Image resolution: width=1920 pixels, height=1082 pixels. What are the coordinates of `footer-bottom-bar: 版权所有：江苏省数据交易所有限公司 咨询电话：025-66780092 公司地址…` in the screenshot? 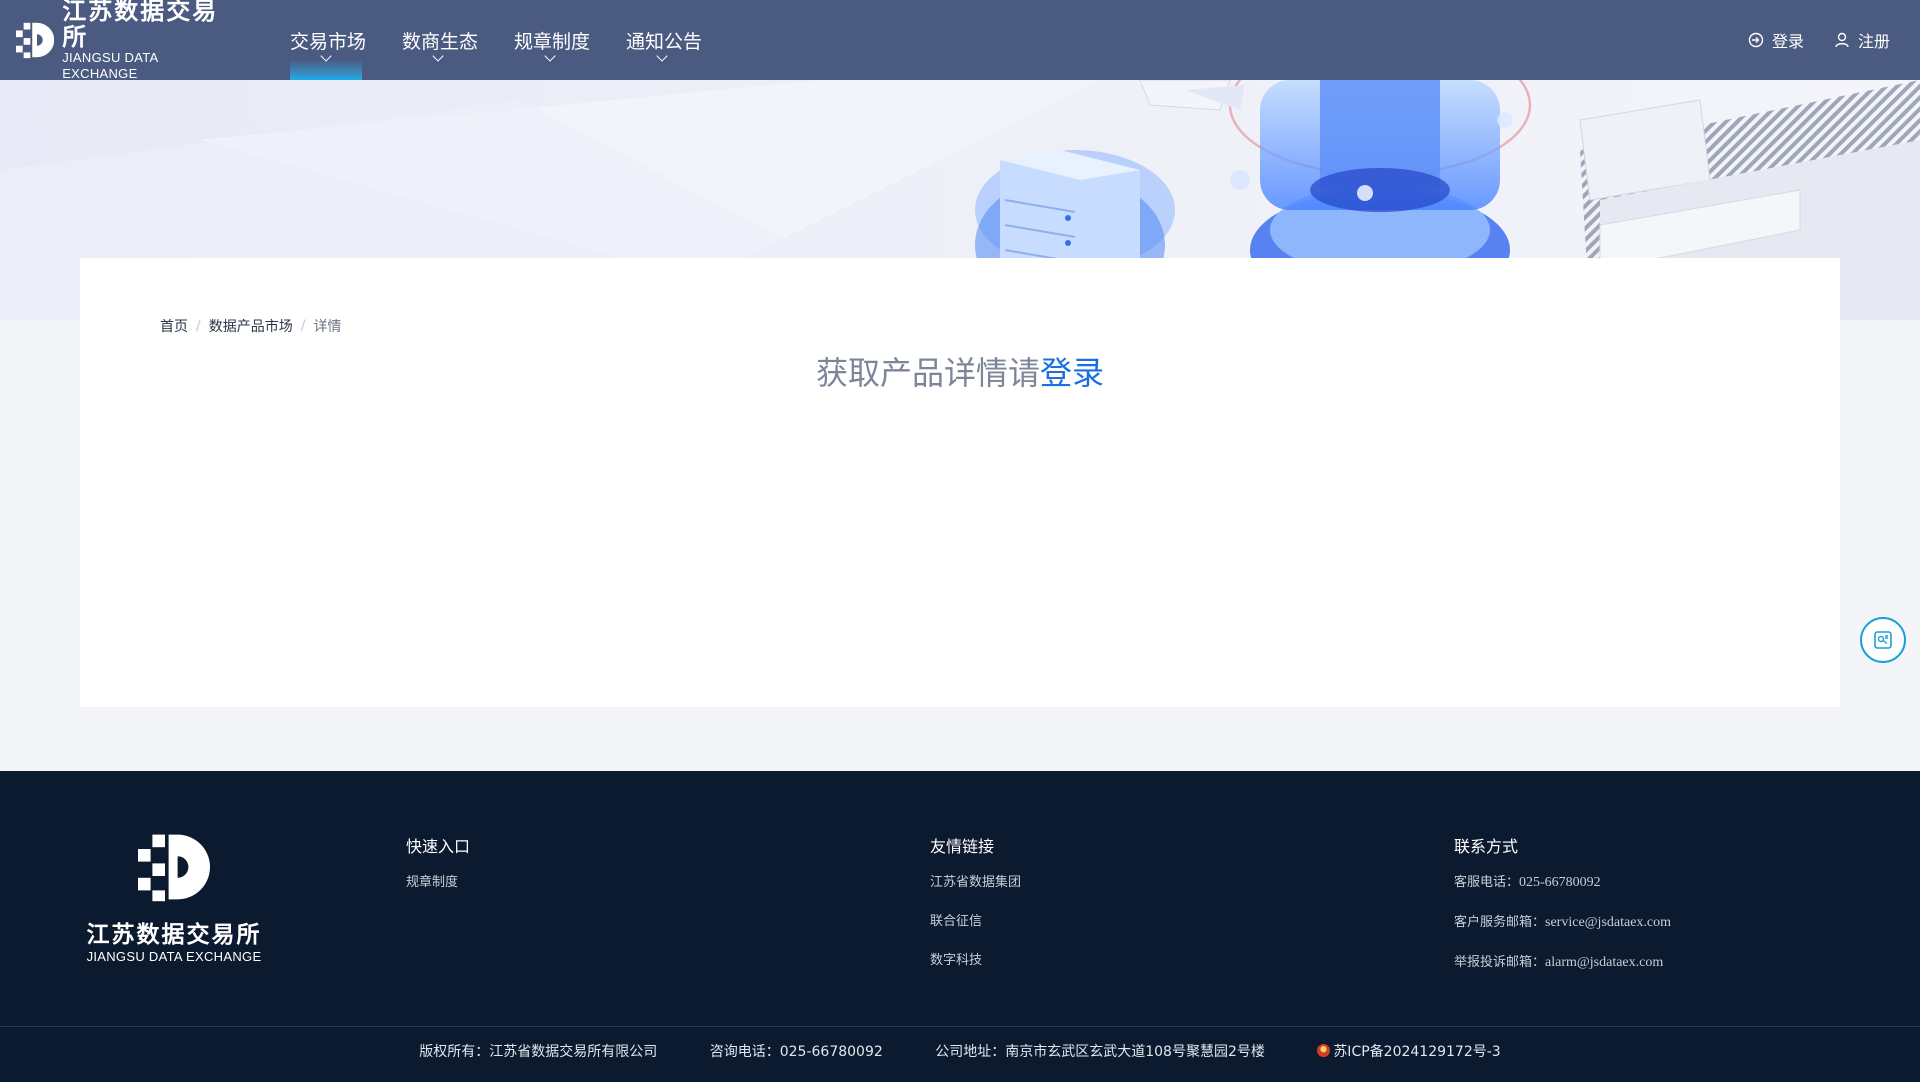 It's located at (960, 1051).